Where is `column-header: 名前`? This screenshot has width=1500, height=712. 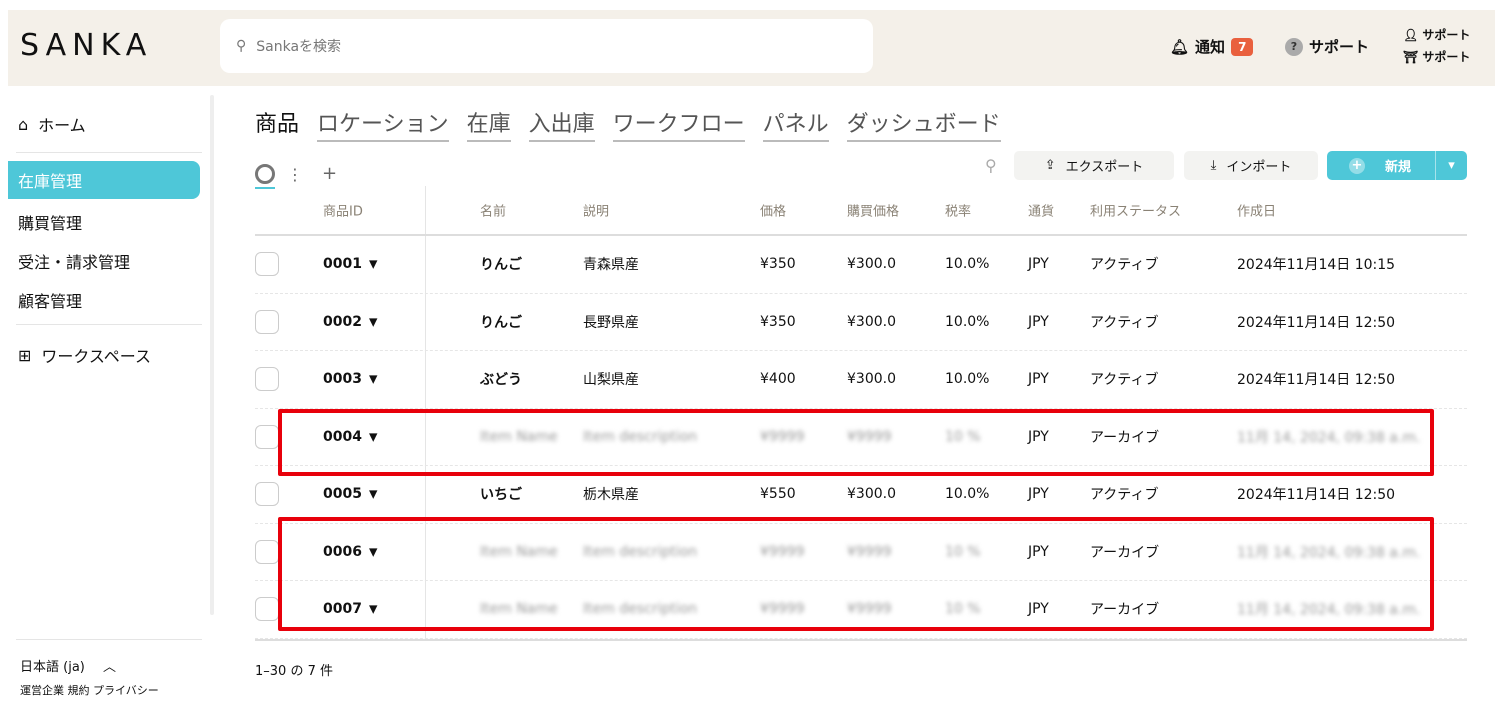
column-header: 名前 is located at coordinates (493, 210).